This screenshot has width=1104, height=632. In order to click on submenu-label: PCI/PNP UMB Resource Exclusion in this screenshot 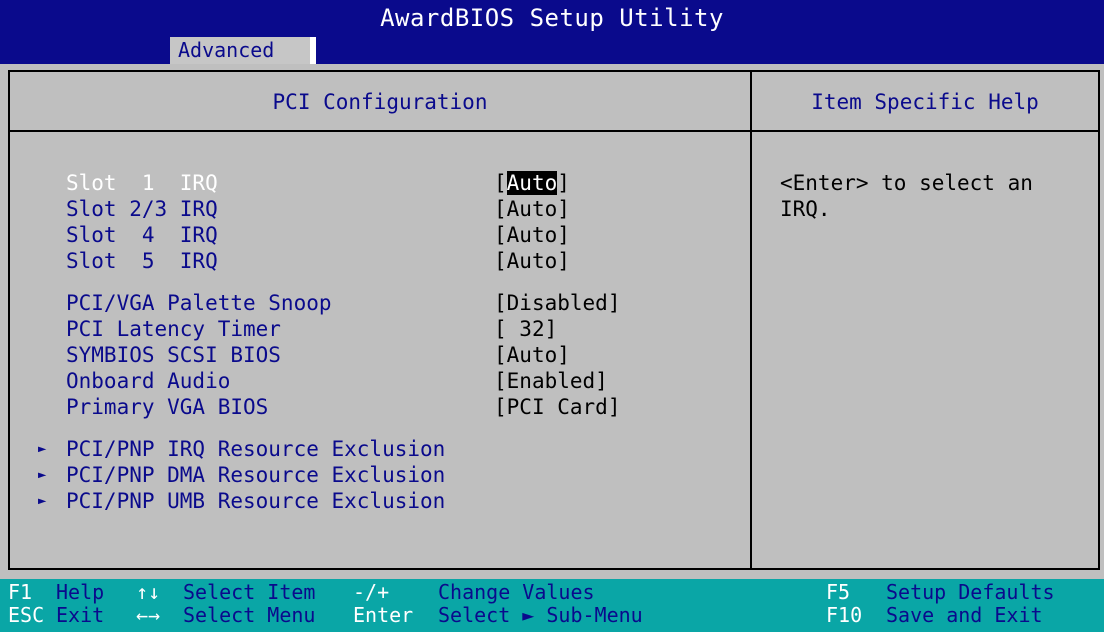, I will do `click(256, 501)`.